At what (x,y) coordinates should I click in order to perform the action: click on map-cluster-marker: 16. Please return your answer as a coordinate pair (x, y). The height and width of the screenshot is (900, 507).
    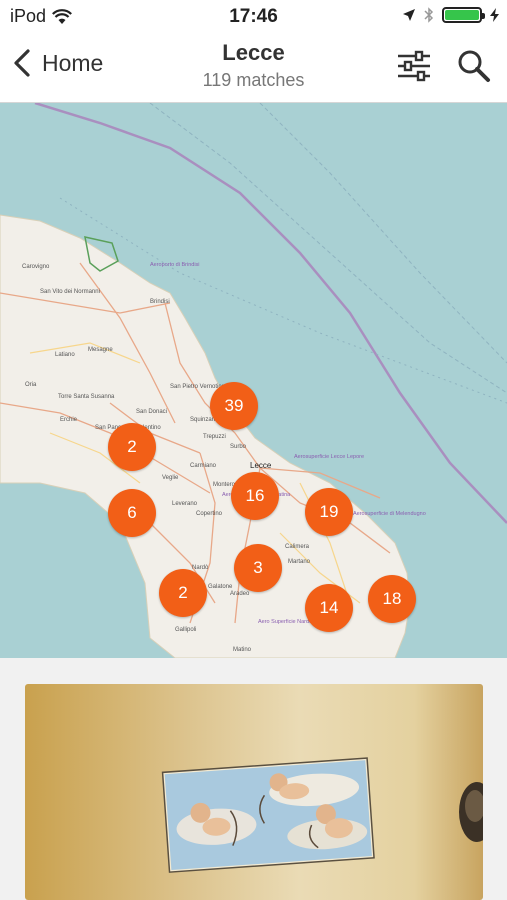
    Looking at the image, I should click on (255, 496).